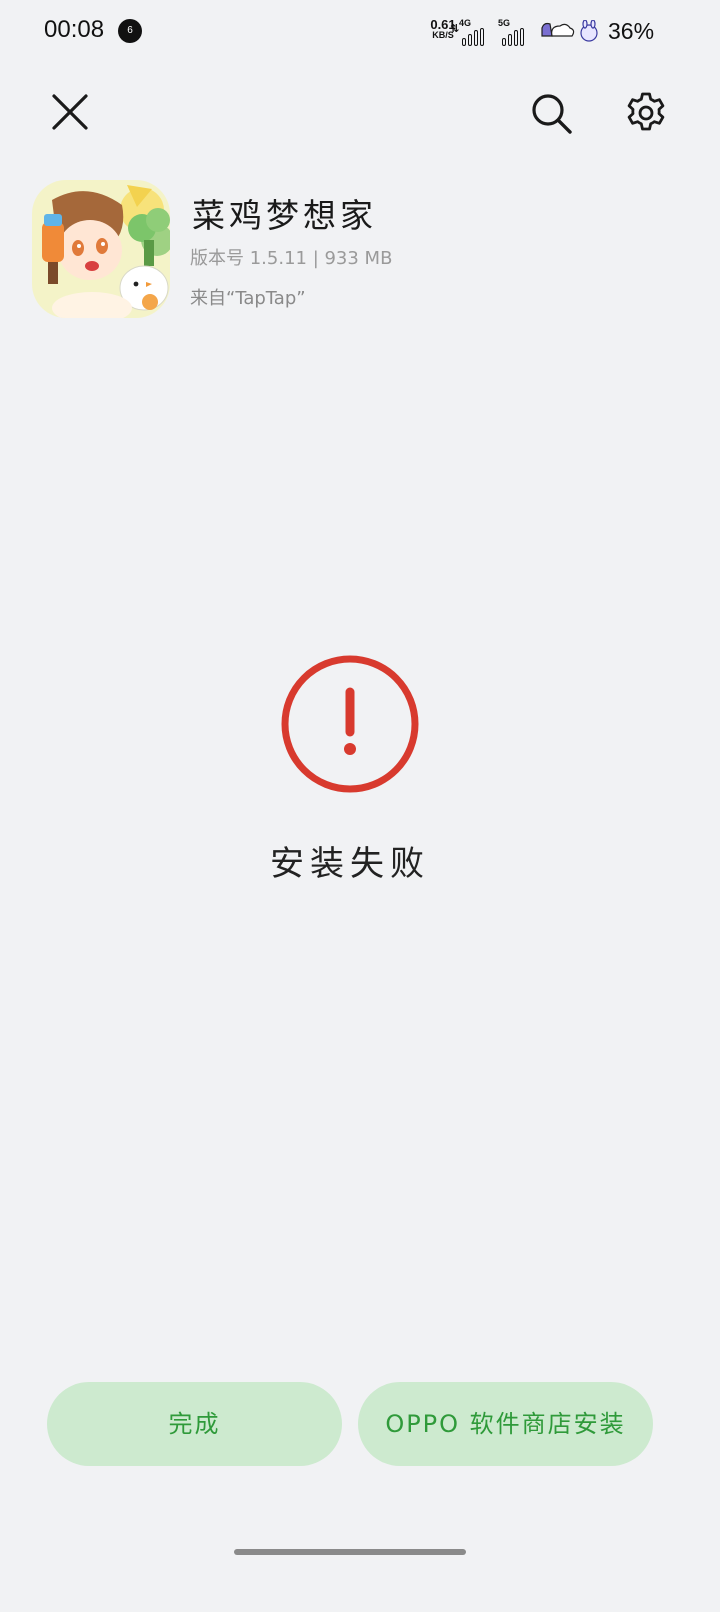 The height and width of the screenshot is (1612, 720). Describe the element at coordinates (552, 114) in the screenshot. I see `search-icon` at that location.